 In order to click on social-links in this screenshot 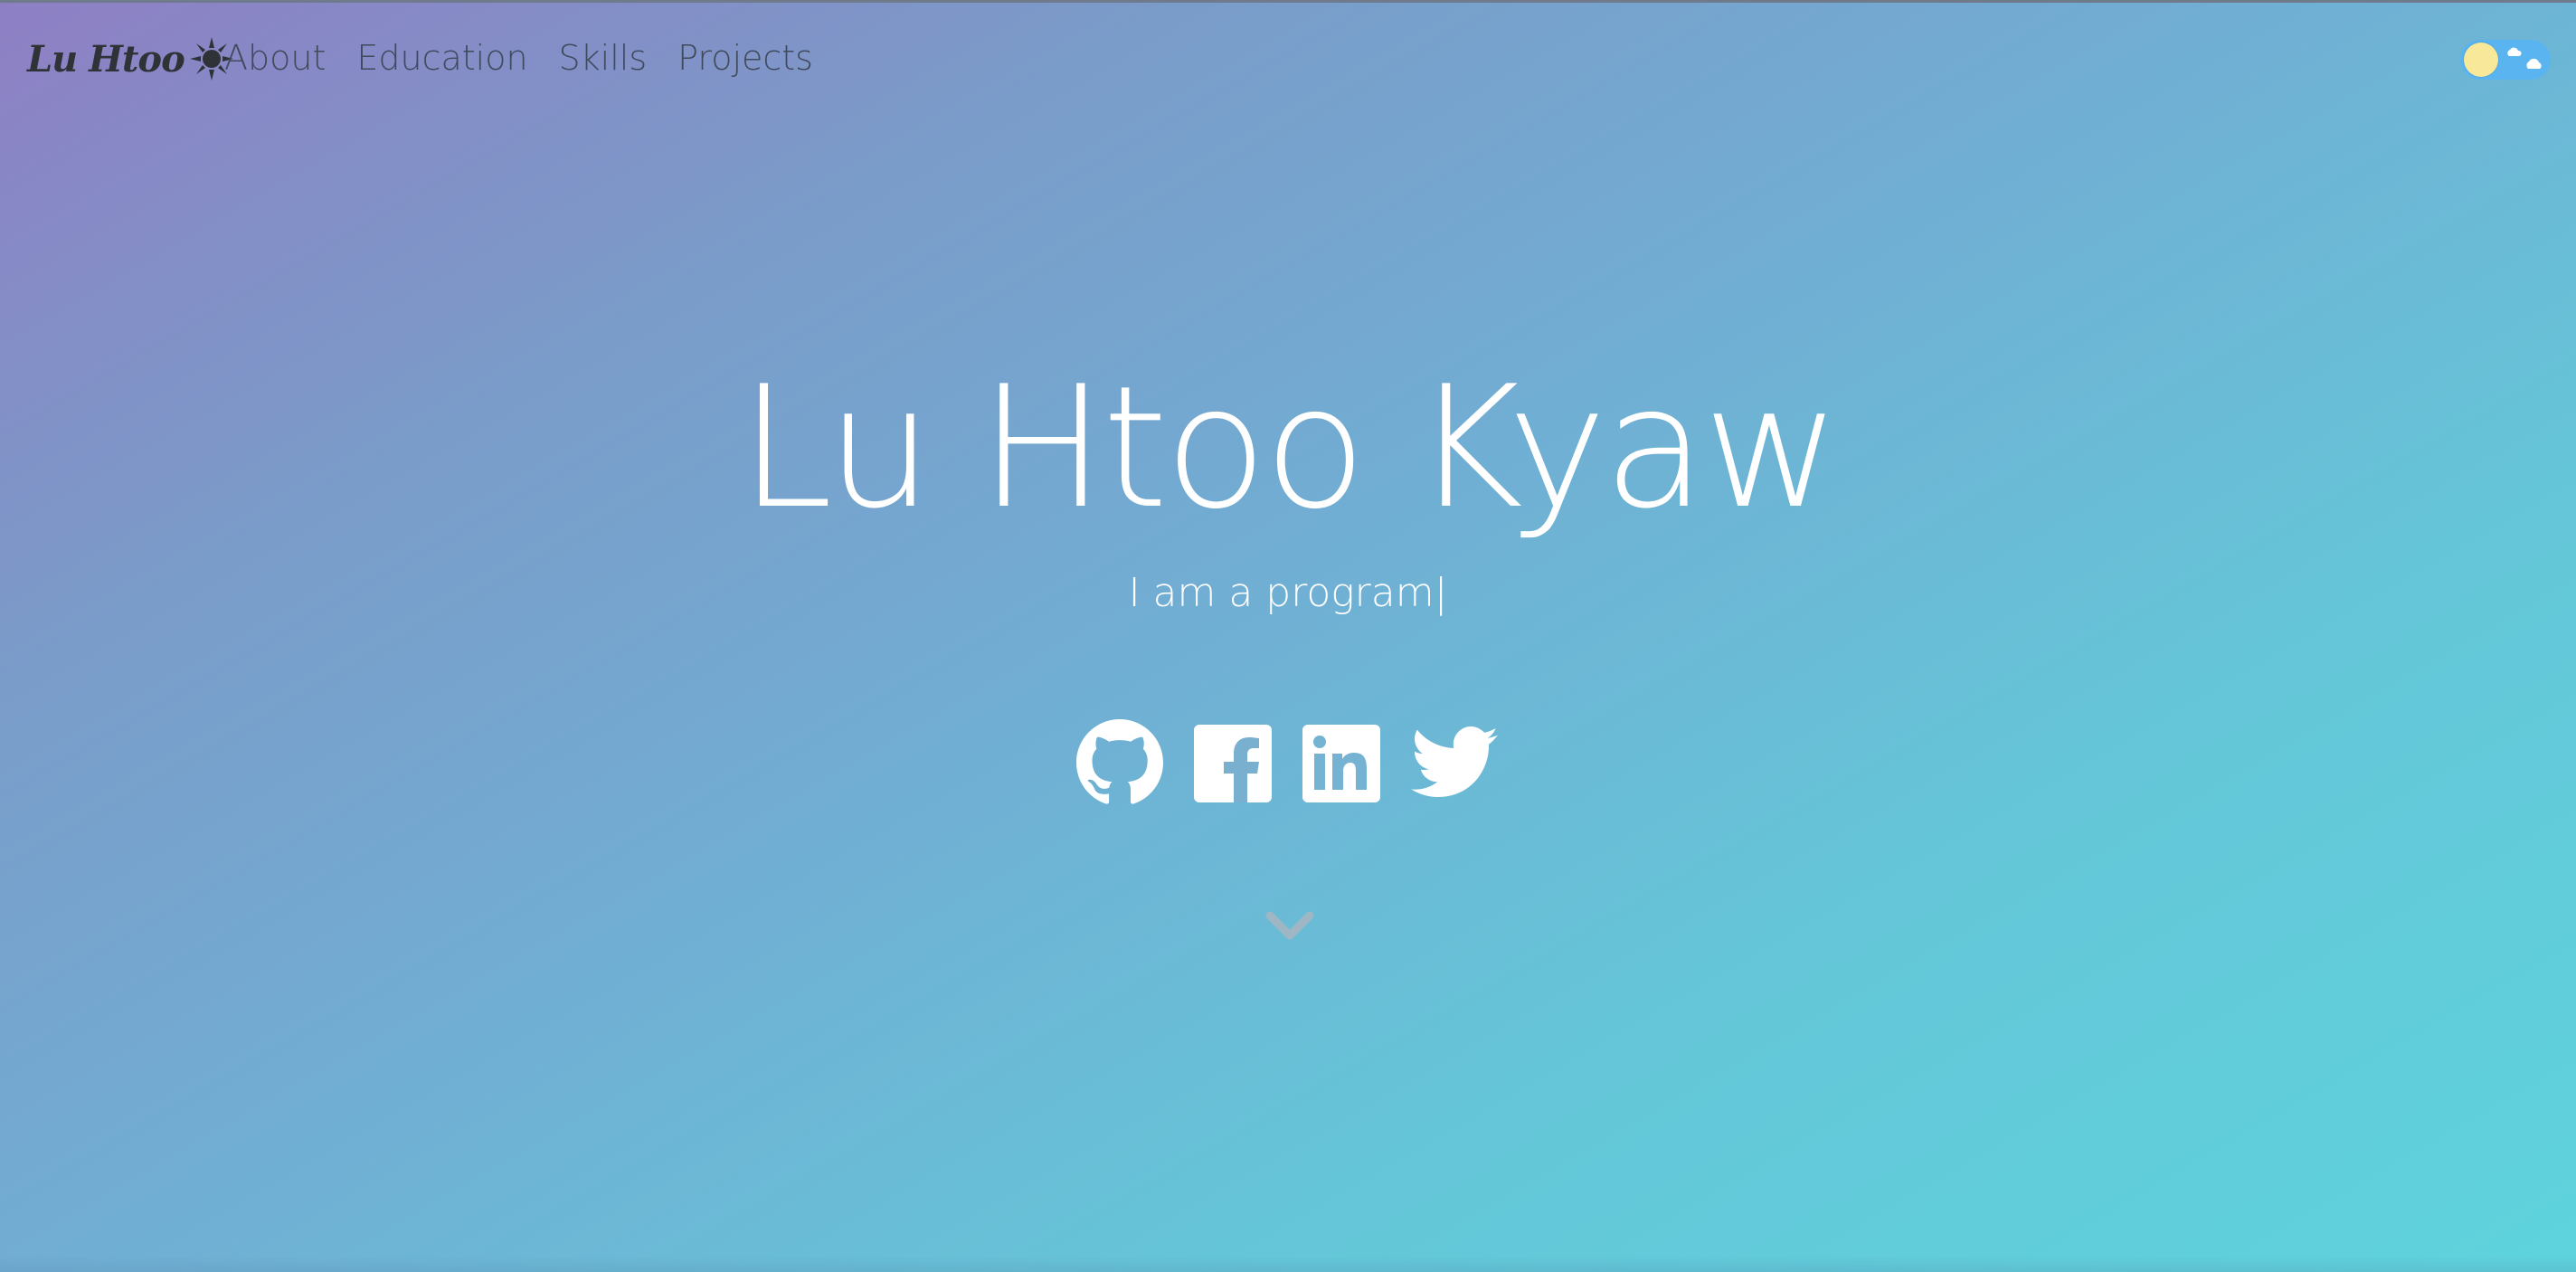, I will do `click(1288, 764)`.